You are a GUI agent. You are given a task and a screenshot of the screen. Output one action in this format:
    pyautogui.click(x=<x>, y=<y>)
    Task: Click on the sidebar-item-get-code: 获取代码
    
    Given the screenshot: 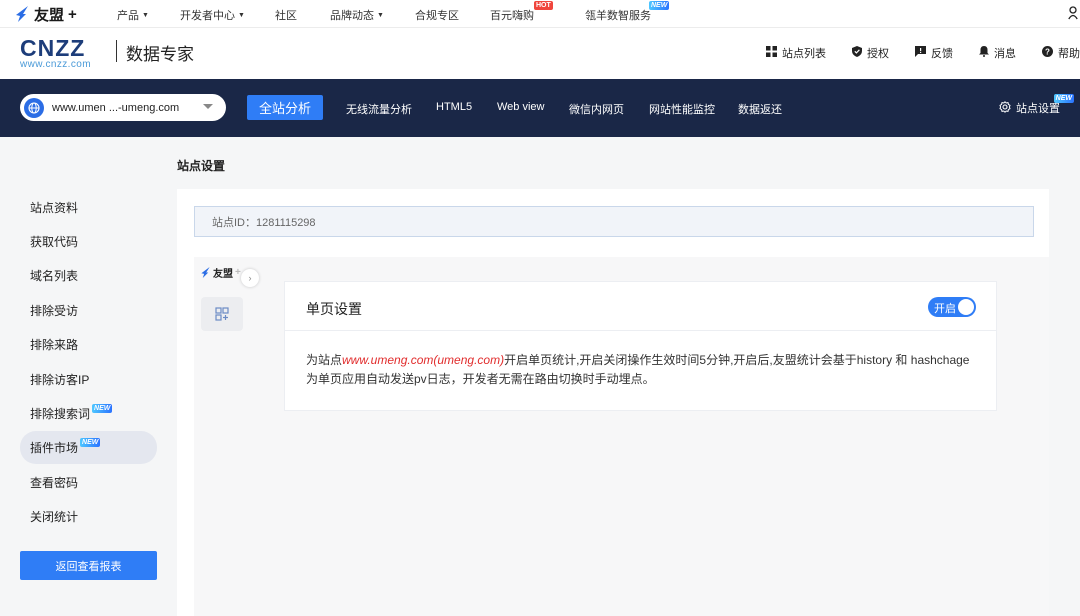 What is the action you would take?
    pyautogui.click(x=88, y=241)
    